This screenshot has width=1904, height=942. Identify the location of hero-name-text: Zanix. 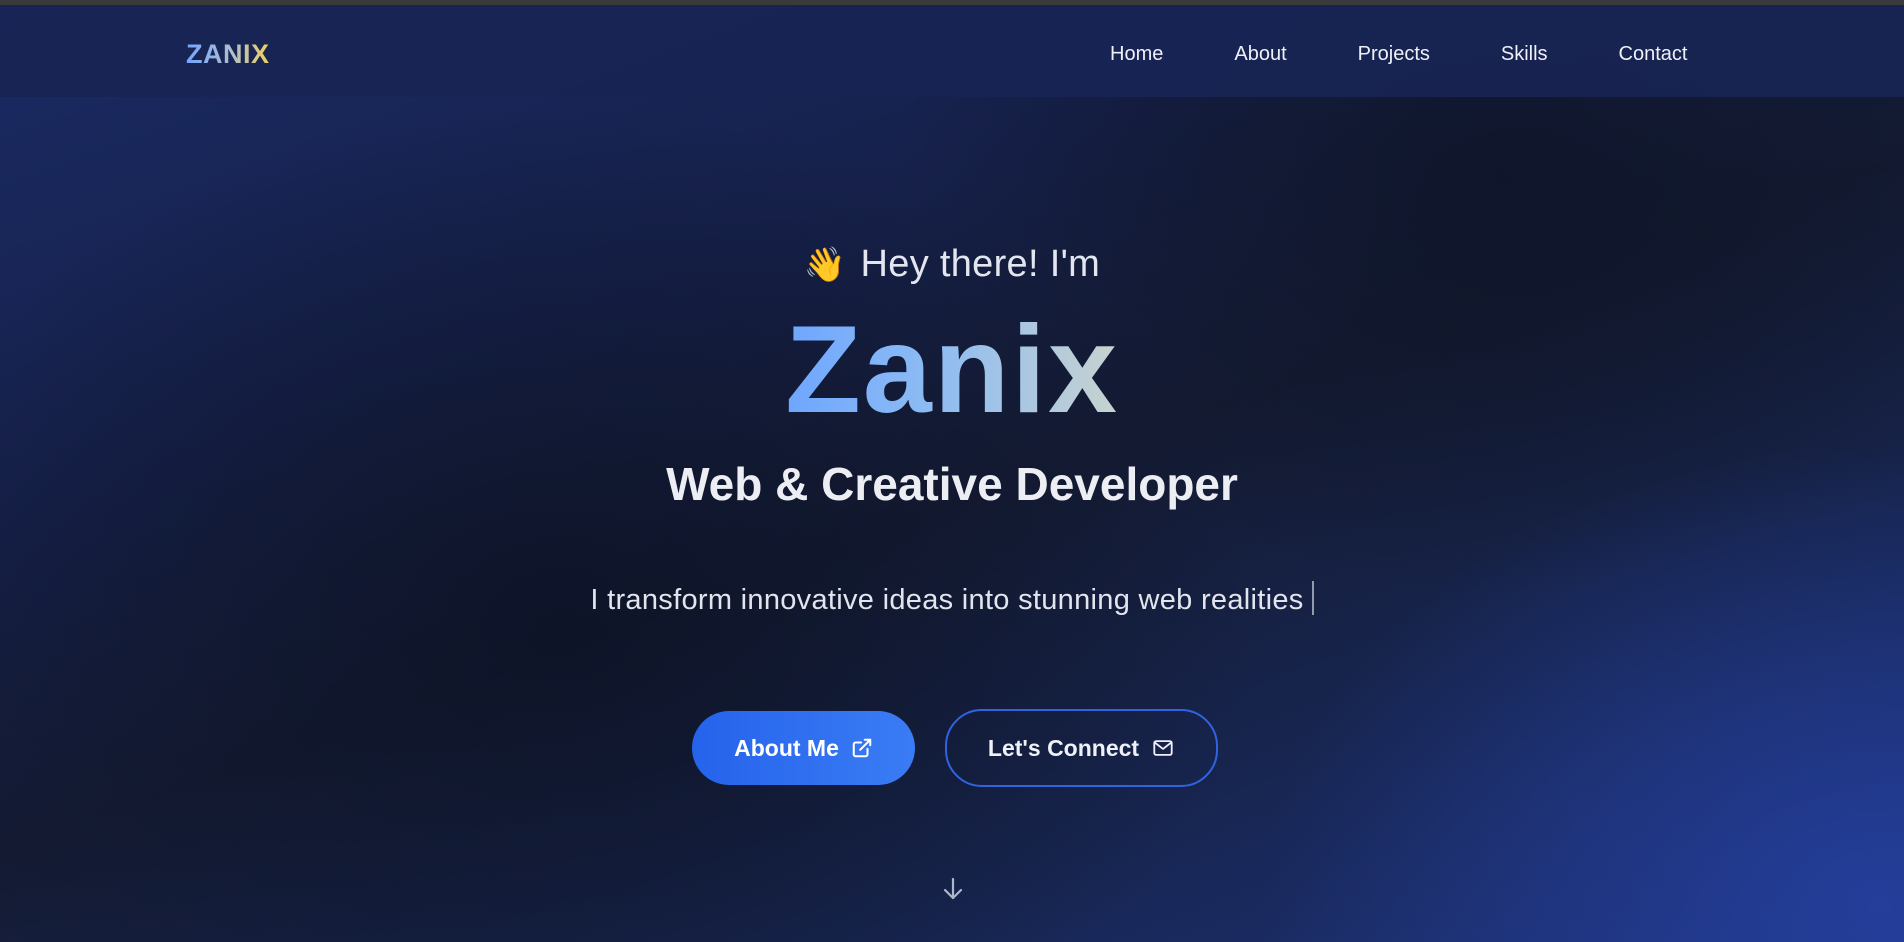
(952, 370).